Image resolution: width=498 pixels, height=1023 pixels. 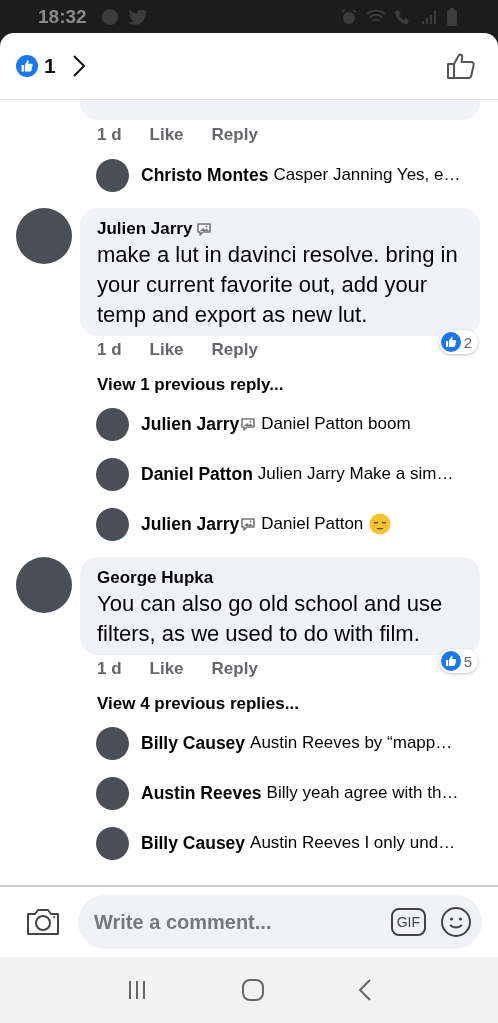 I want to click on phone-icon, so click(x=403, y=16).